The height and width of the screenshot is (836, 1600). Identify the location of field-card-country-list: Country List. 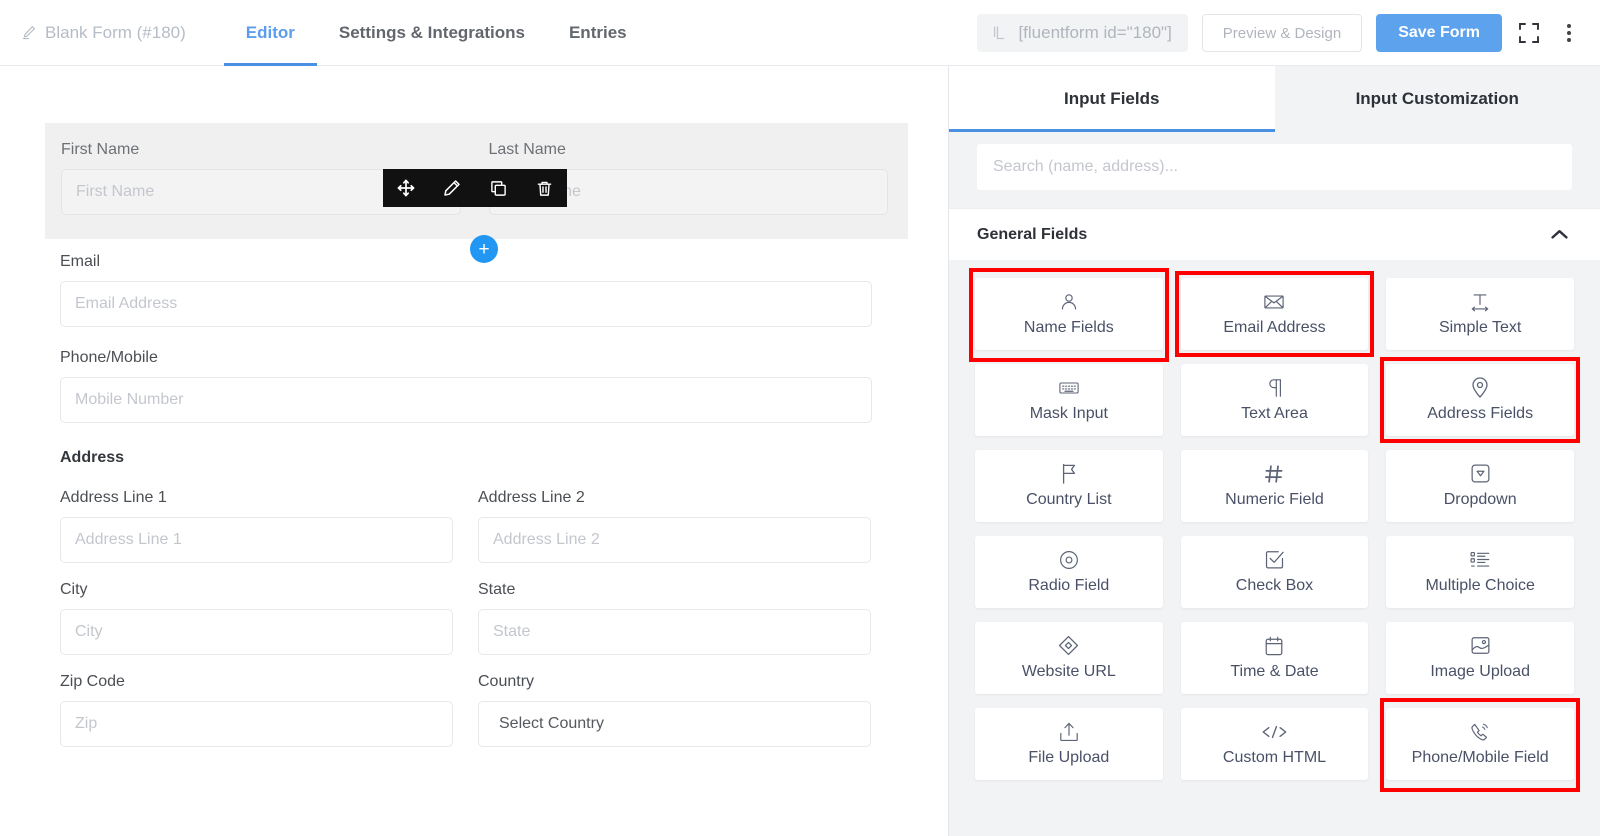
(1069, 486).